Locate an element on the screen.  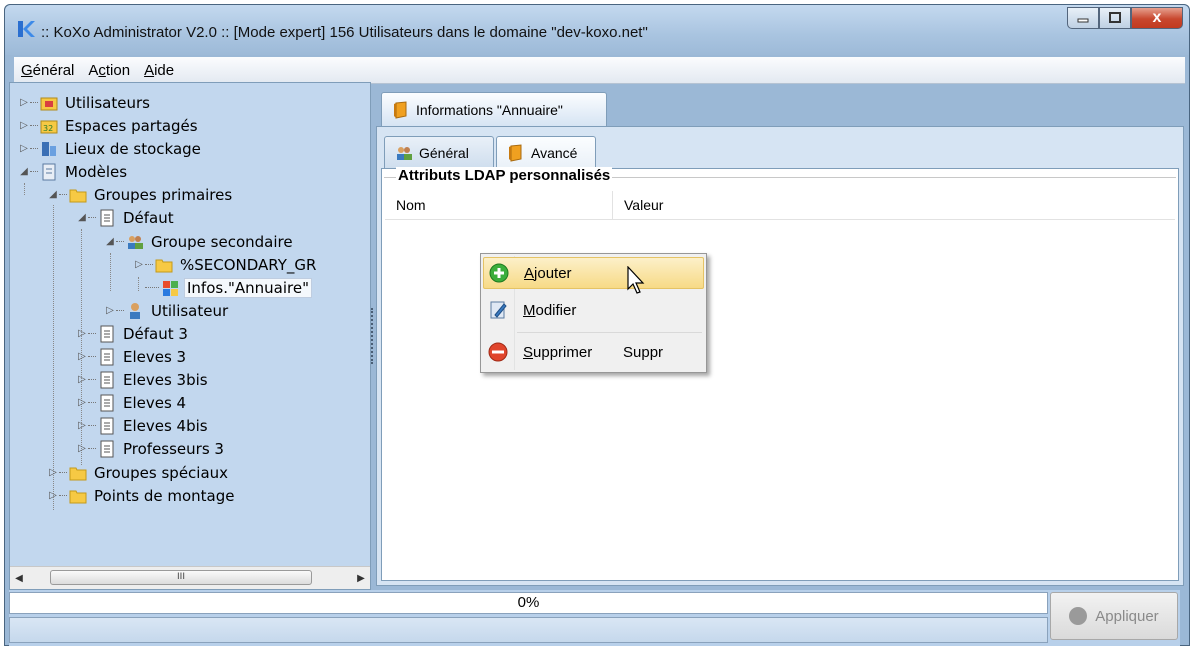
koxo-logo-icon is located at coordinates (26, 29).